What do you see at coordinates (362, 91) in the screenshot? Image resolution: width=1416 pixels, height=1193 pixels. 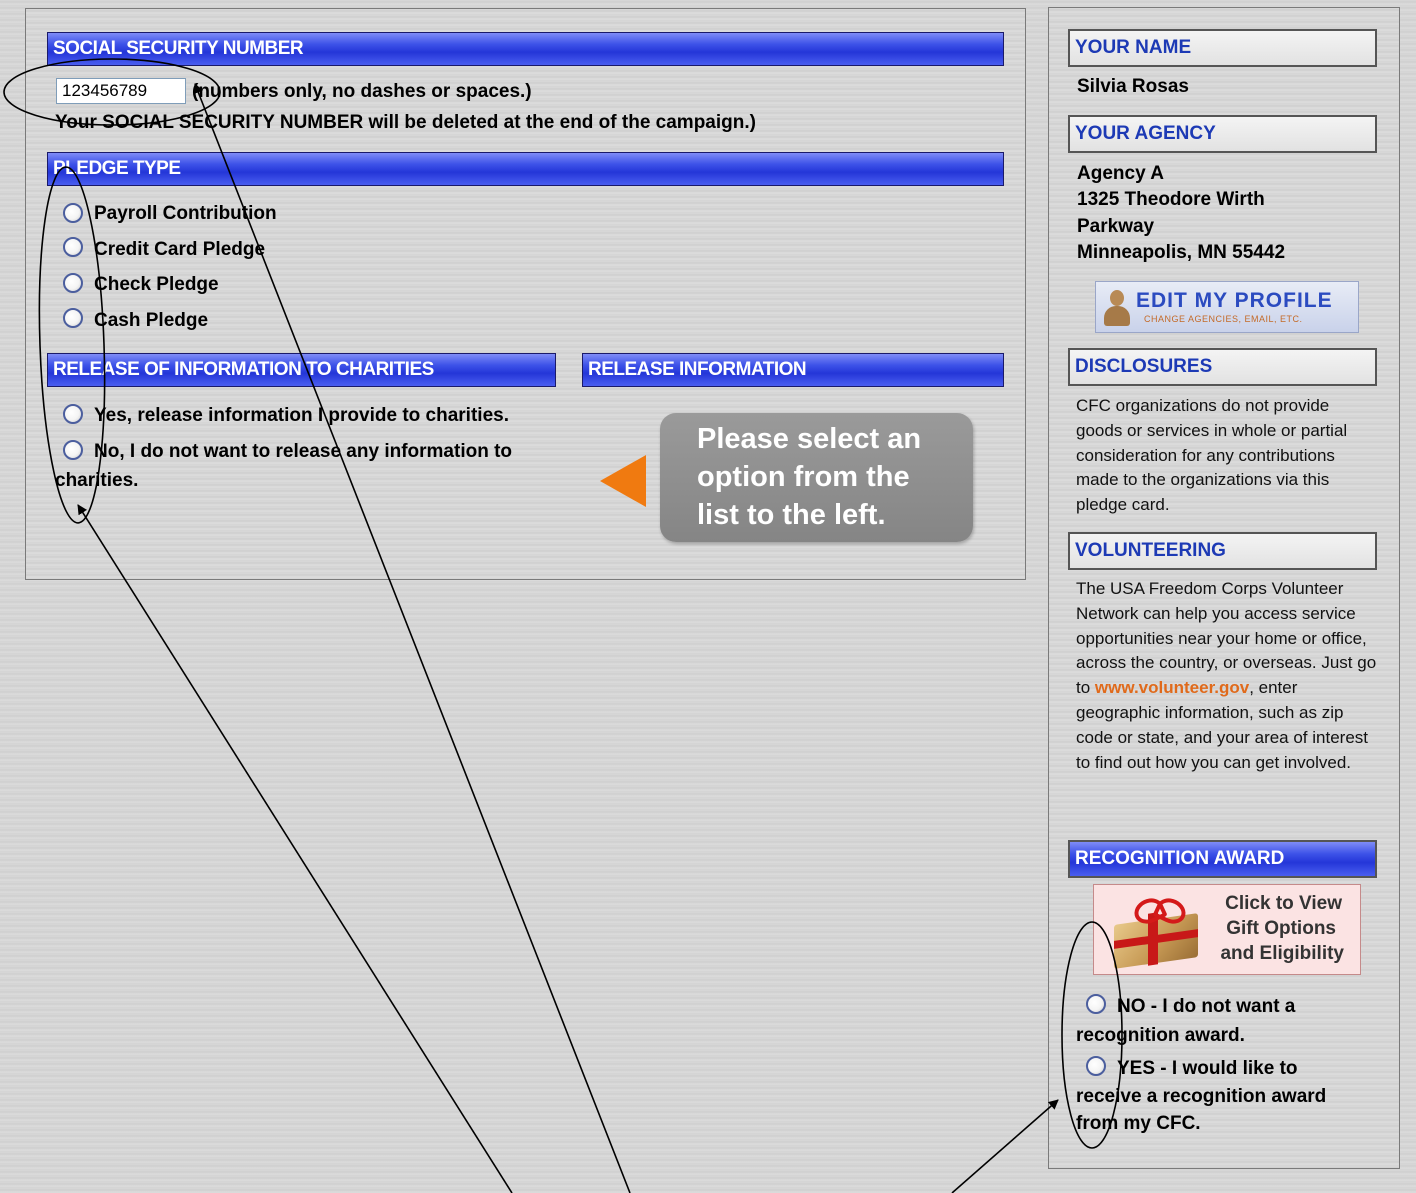 I see `ssn-hint: (numbers only, no dashes or spaces.)` at bounding box center [362, 91].